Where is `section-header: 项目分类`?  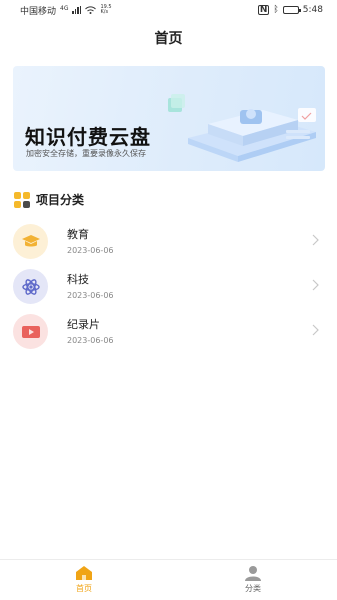
section-header: 项目分类 is located at coordinates (49, 199).